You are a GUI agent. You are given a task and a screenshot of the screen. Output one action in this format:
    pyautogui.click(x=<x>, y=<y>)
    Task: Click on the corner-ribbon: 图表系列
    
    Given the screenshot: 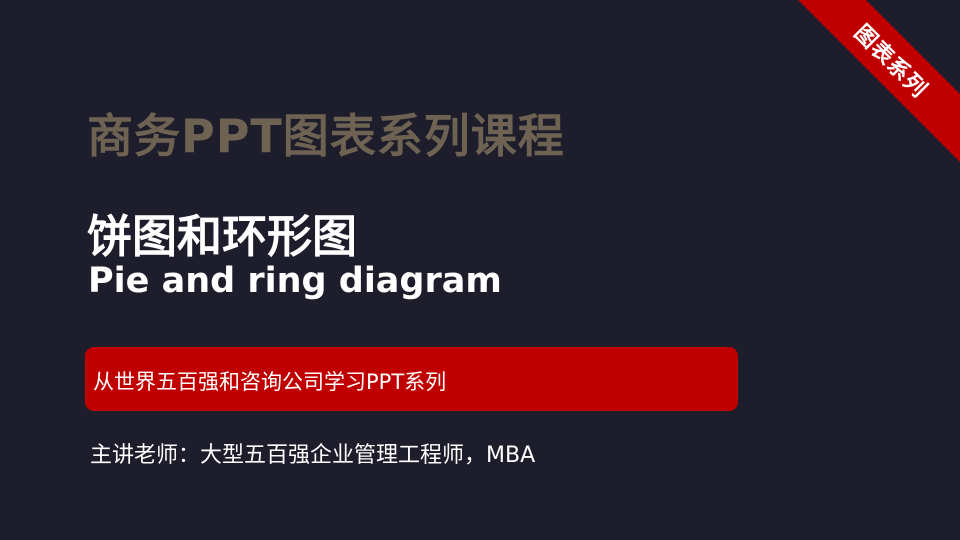 What is the action you would take?
    pyautogui.click(x=875, y=81)
    